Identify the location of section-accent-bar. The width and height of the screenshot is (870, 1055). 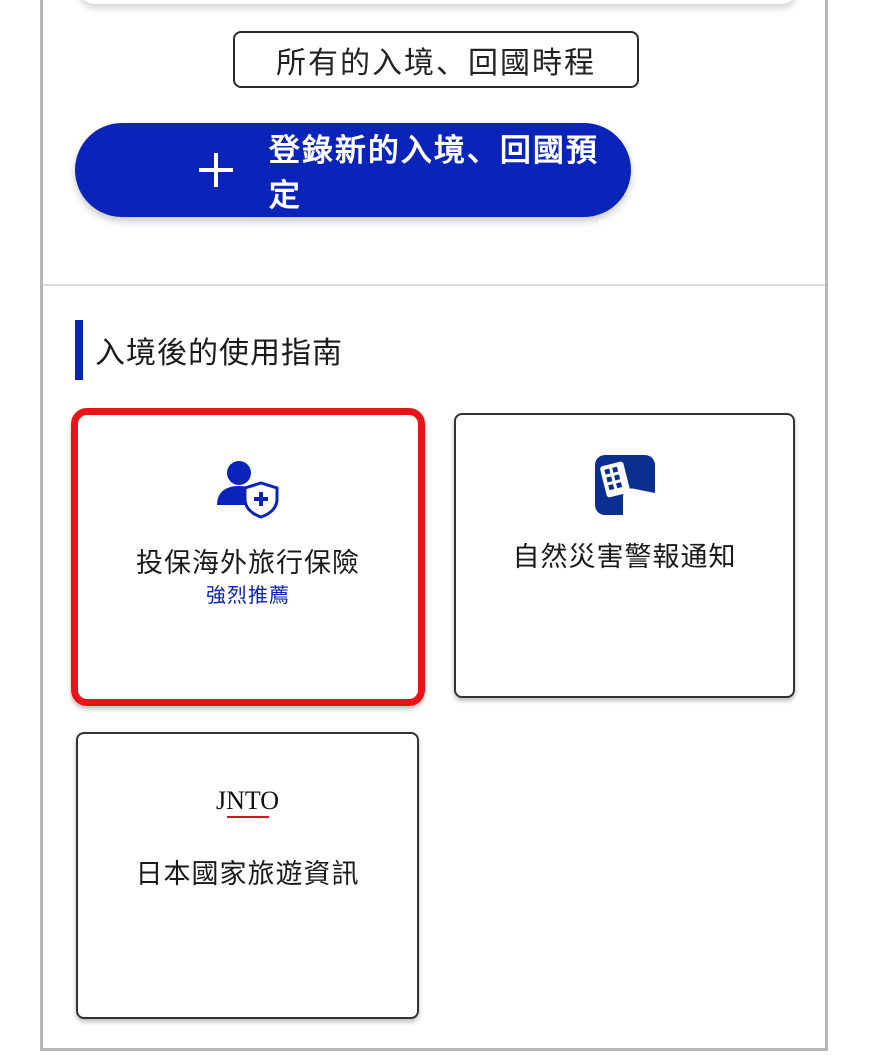
(79, 350).